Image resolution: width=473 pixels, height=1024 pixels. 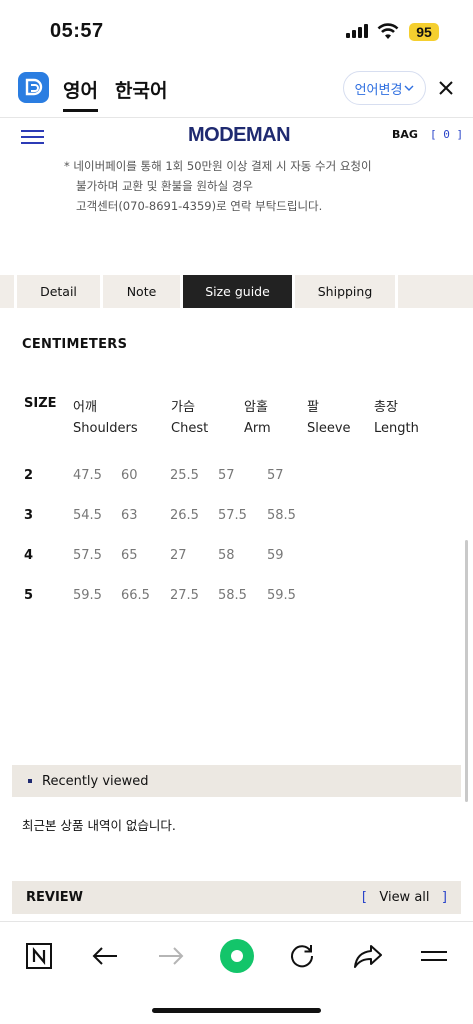 I want to click on unit-heading: CENTIMETERS, so click(x=75, y=344).